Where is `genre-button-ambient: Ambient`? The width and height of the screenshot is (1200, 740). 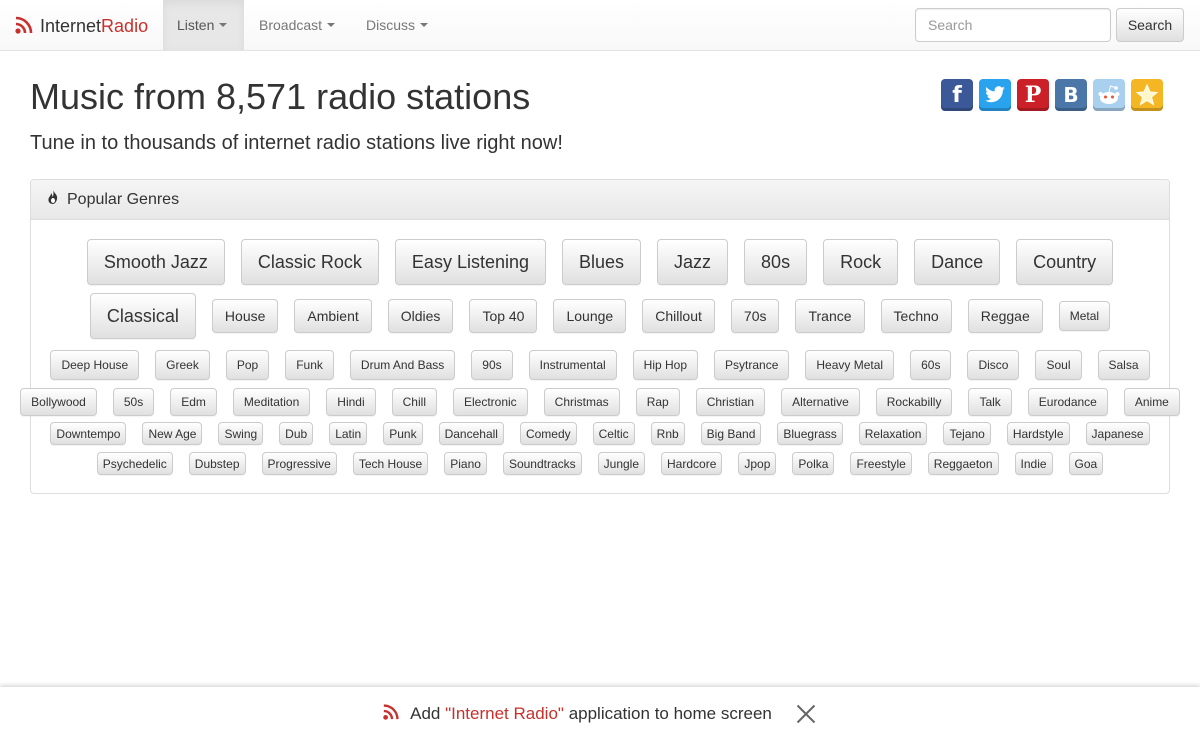
genre-button-ambient: Ambient is located at coordinates (333, 316).